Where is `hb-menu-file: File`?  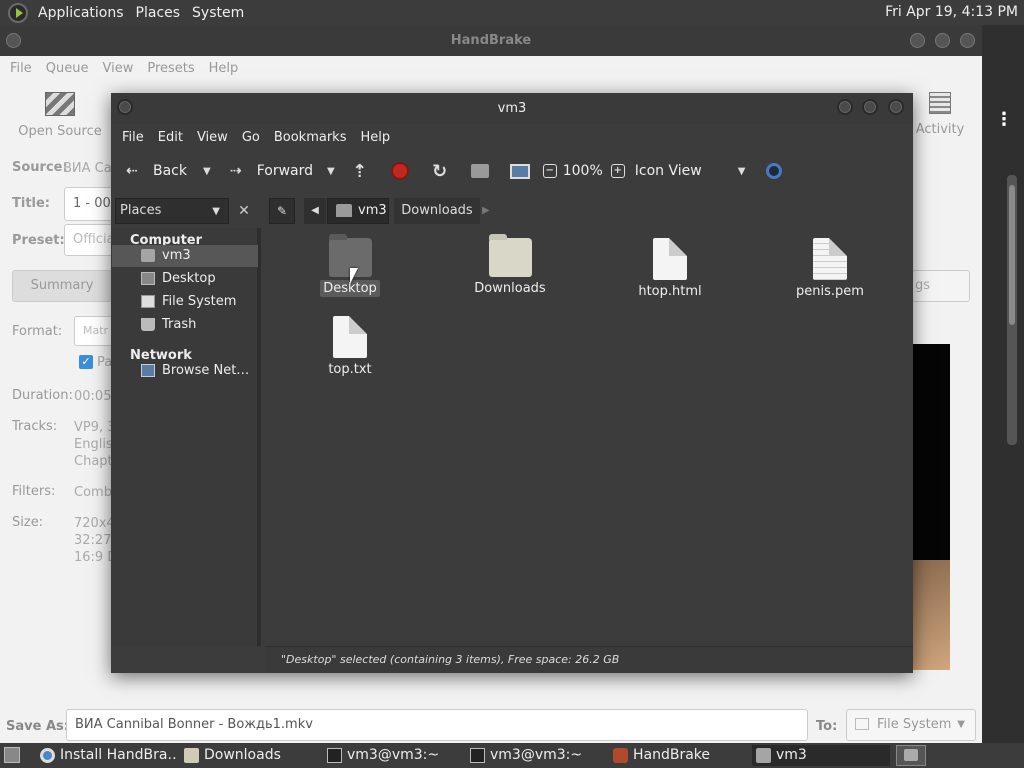 hb-menu-file: File is located at coordinates (21, 68).